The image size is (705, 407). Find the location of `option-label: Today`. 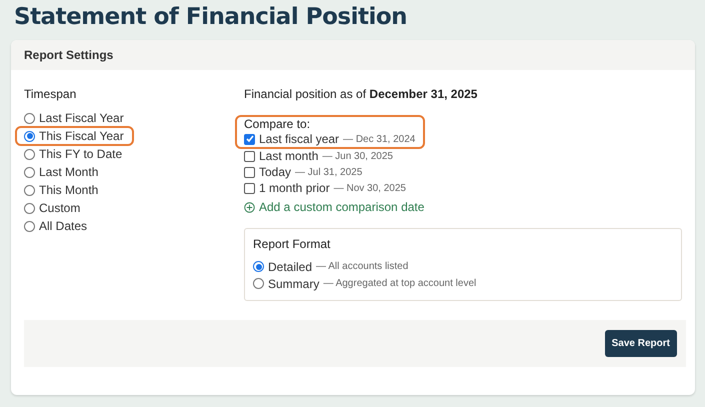

option-label: Today is located at coordinates (275, 172).